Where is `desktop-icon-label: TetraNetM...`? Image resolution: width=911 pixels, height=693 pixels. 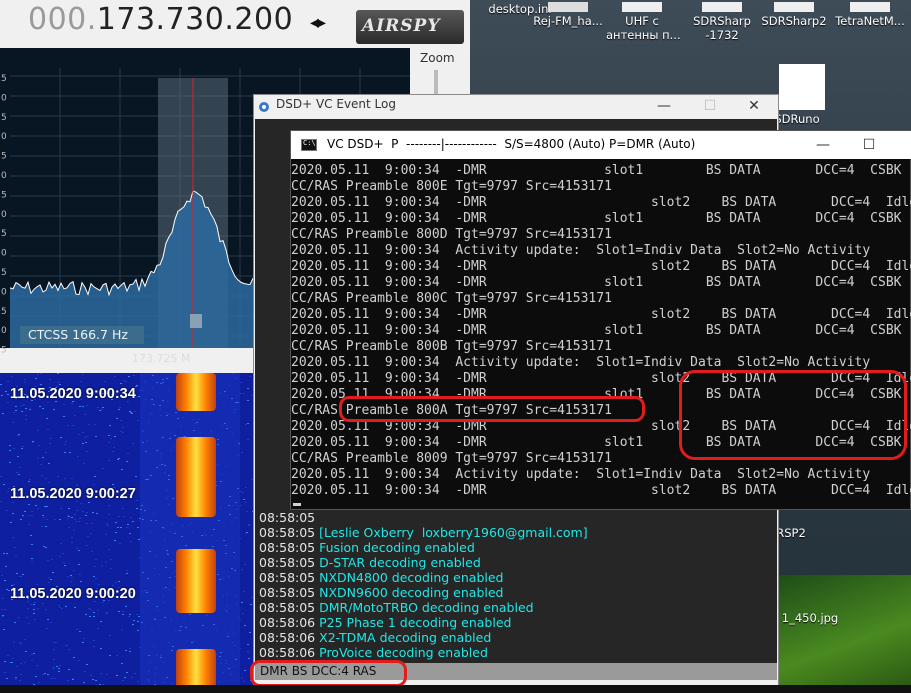 desktop-icon-label: TetraNetM... is located at coordinates (870, 21).